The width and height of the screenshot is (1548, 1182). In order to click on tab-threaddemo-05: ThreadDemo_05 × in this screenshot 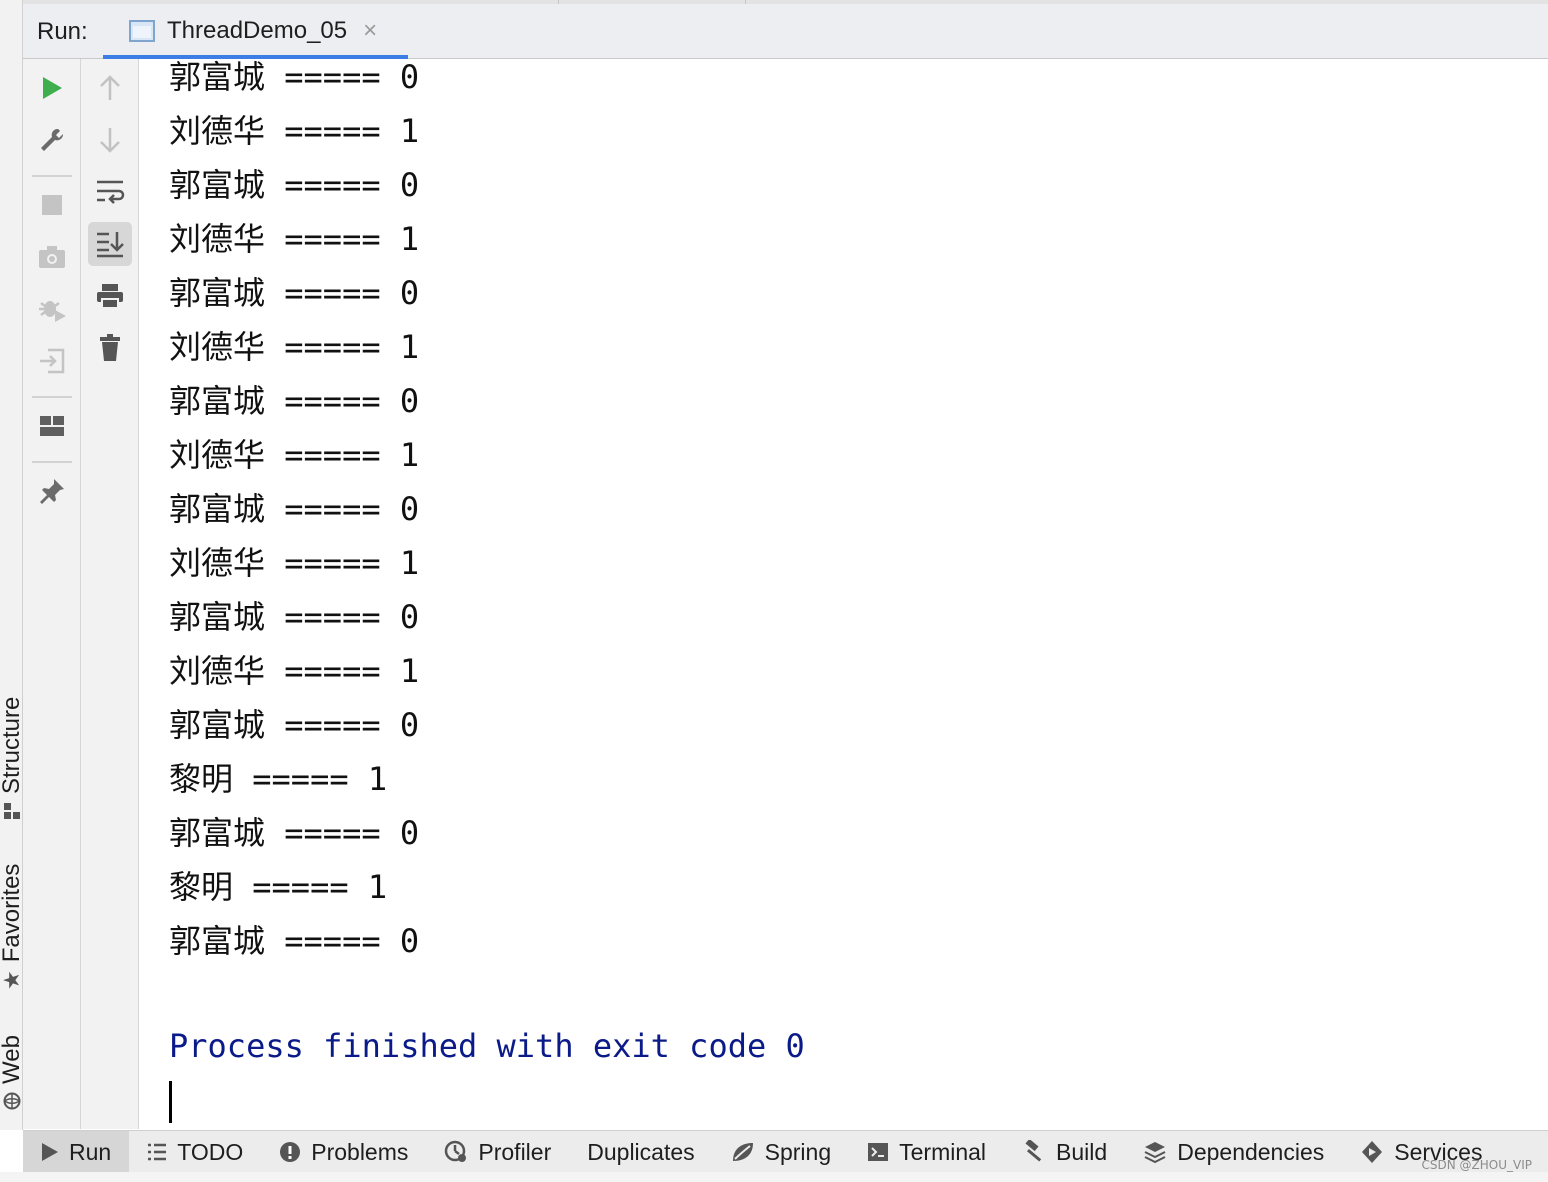, I will do `click(255, 31)`.